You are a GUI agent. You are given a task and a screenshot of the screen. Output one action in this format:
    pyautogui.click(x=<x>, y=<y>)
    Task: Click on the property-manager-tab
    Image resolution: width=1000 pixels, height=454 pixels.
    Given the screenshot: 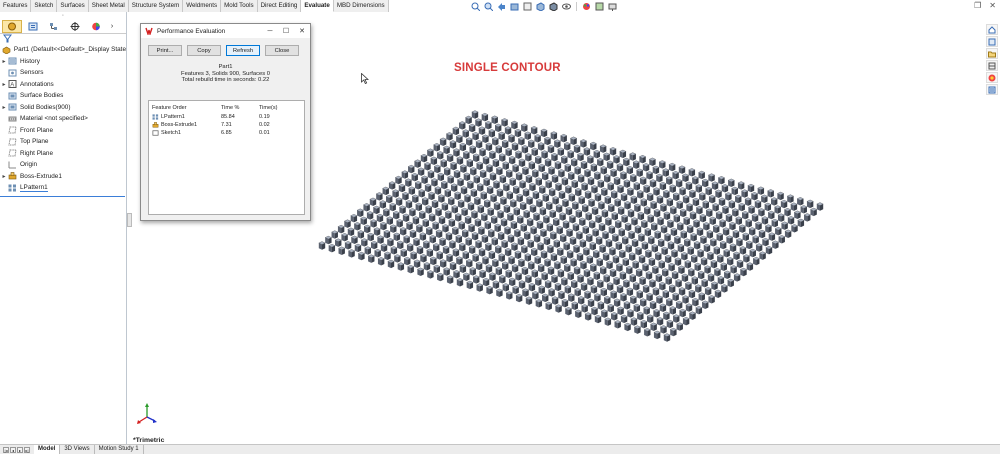 What is the action you would take?
    pyautogui.click(x=33, y=26)
    